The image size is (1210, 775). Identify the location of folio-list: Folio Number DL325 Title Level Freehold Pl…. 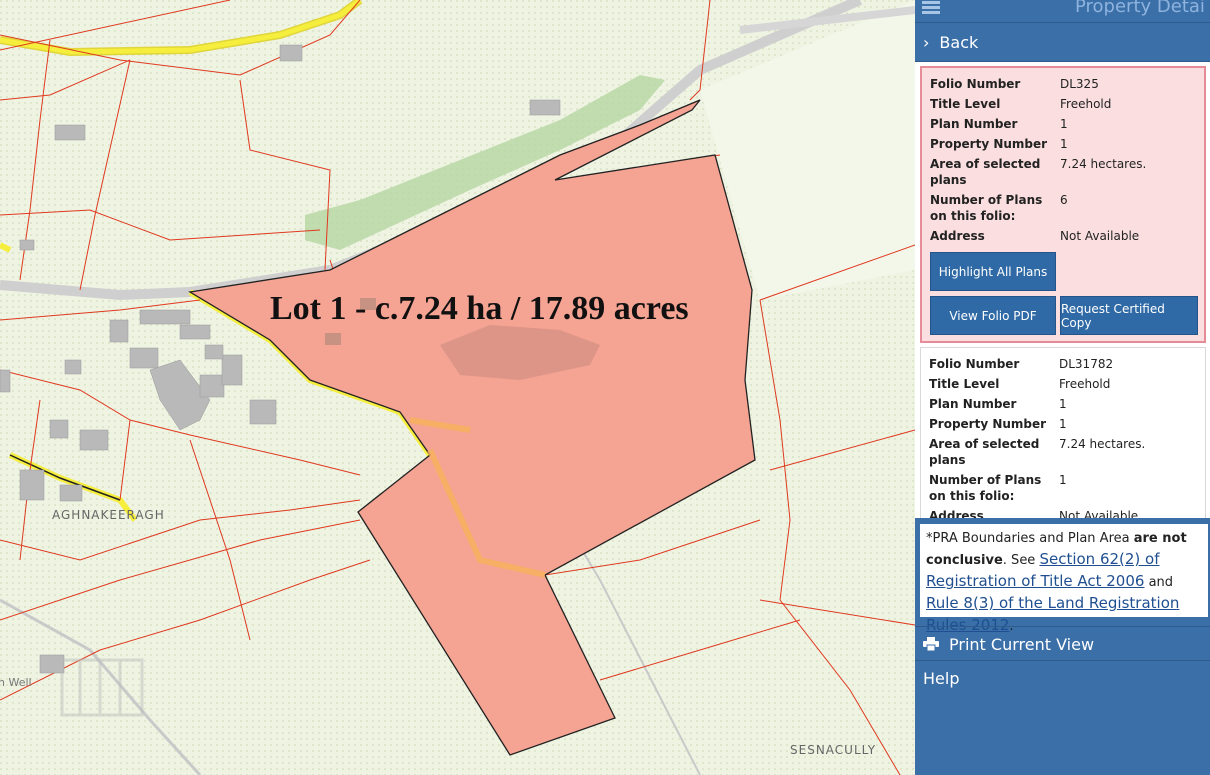
(1062, 290).